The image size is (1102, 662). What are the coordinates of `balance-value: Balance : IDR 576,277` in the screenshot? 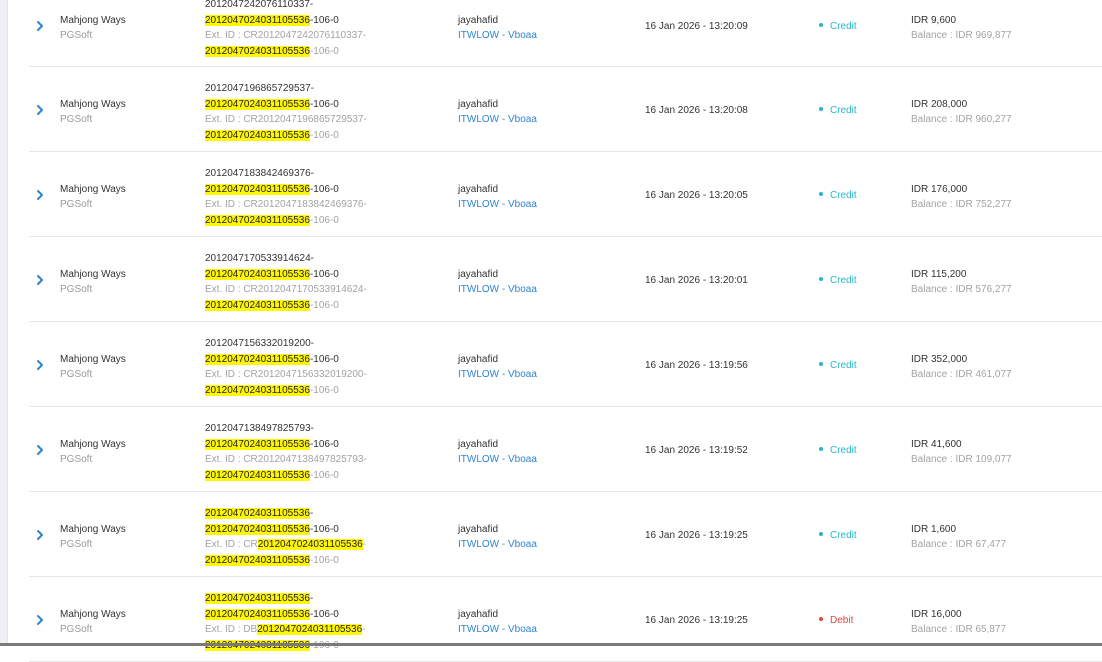 It's located at (961, 289).